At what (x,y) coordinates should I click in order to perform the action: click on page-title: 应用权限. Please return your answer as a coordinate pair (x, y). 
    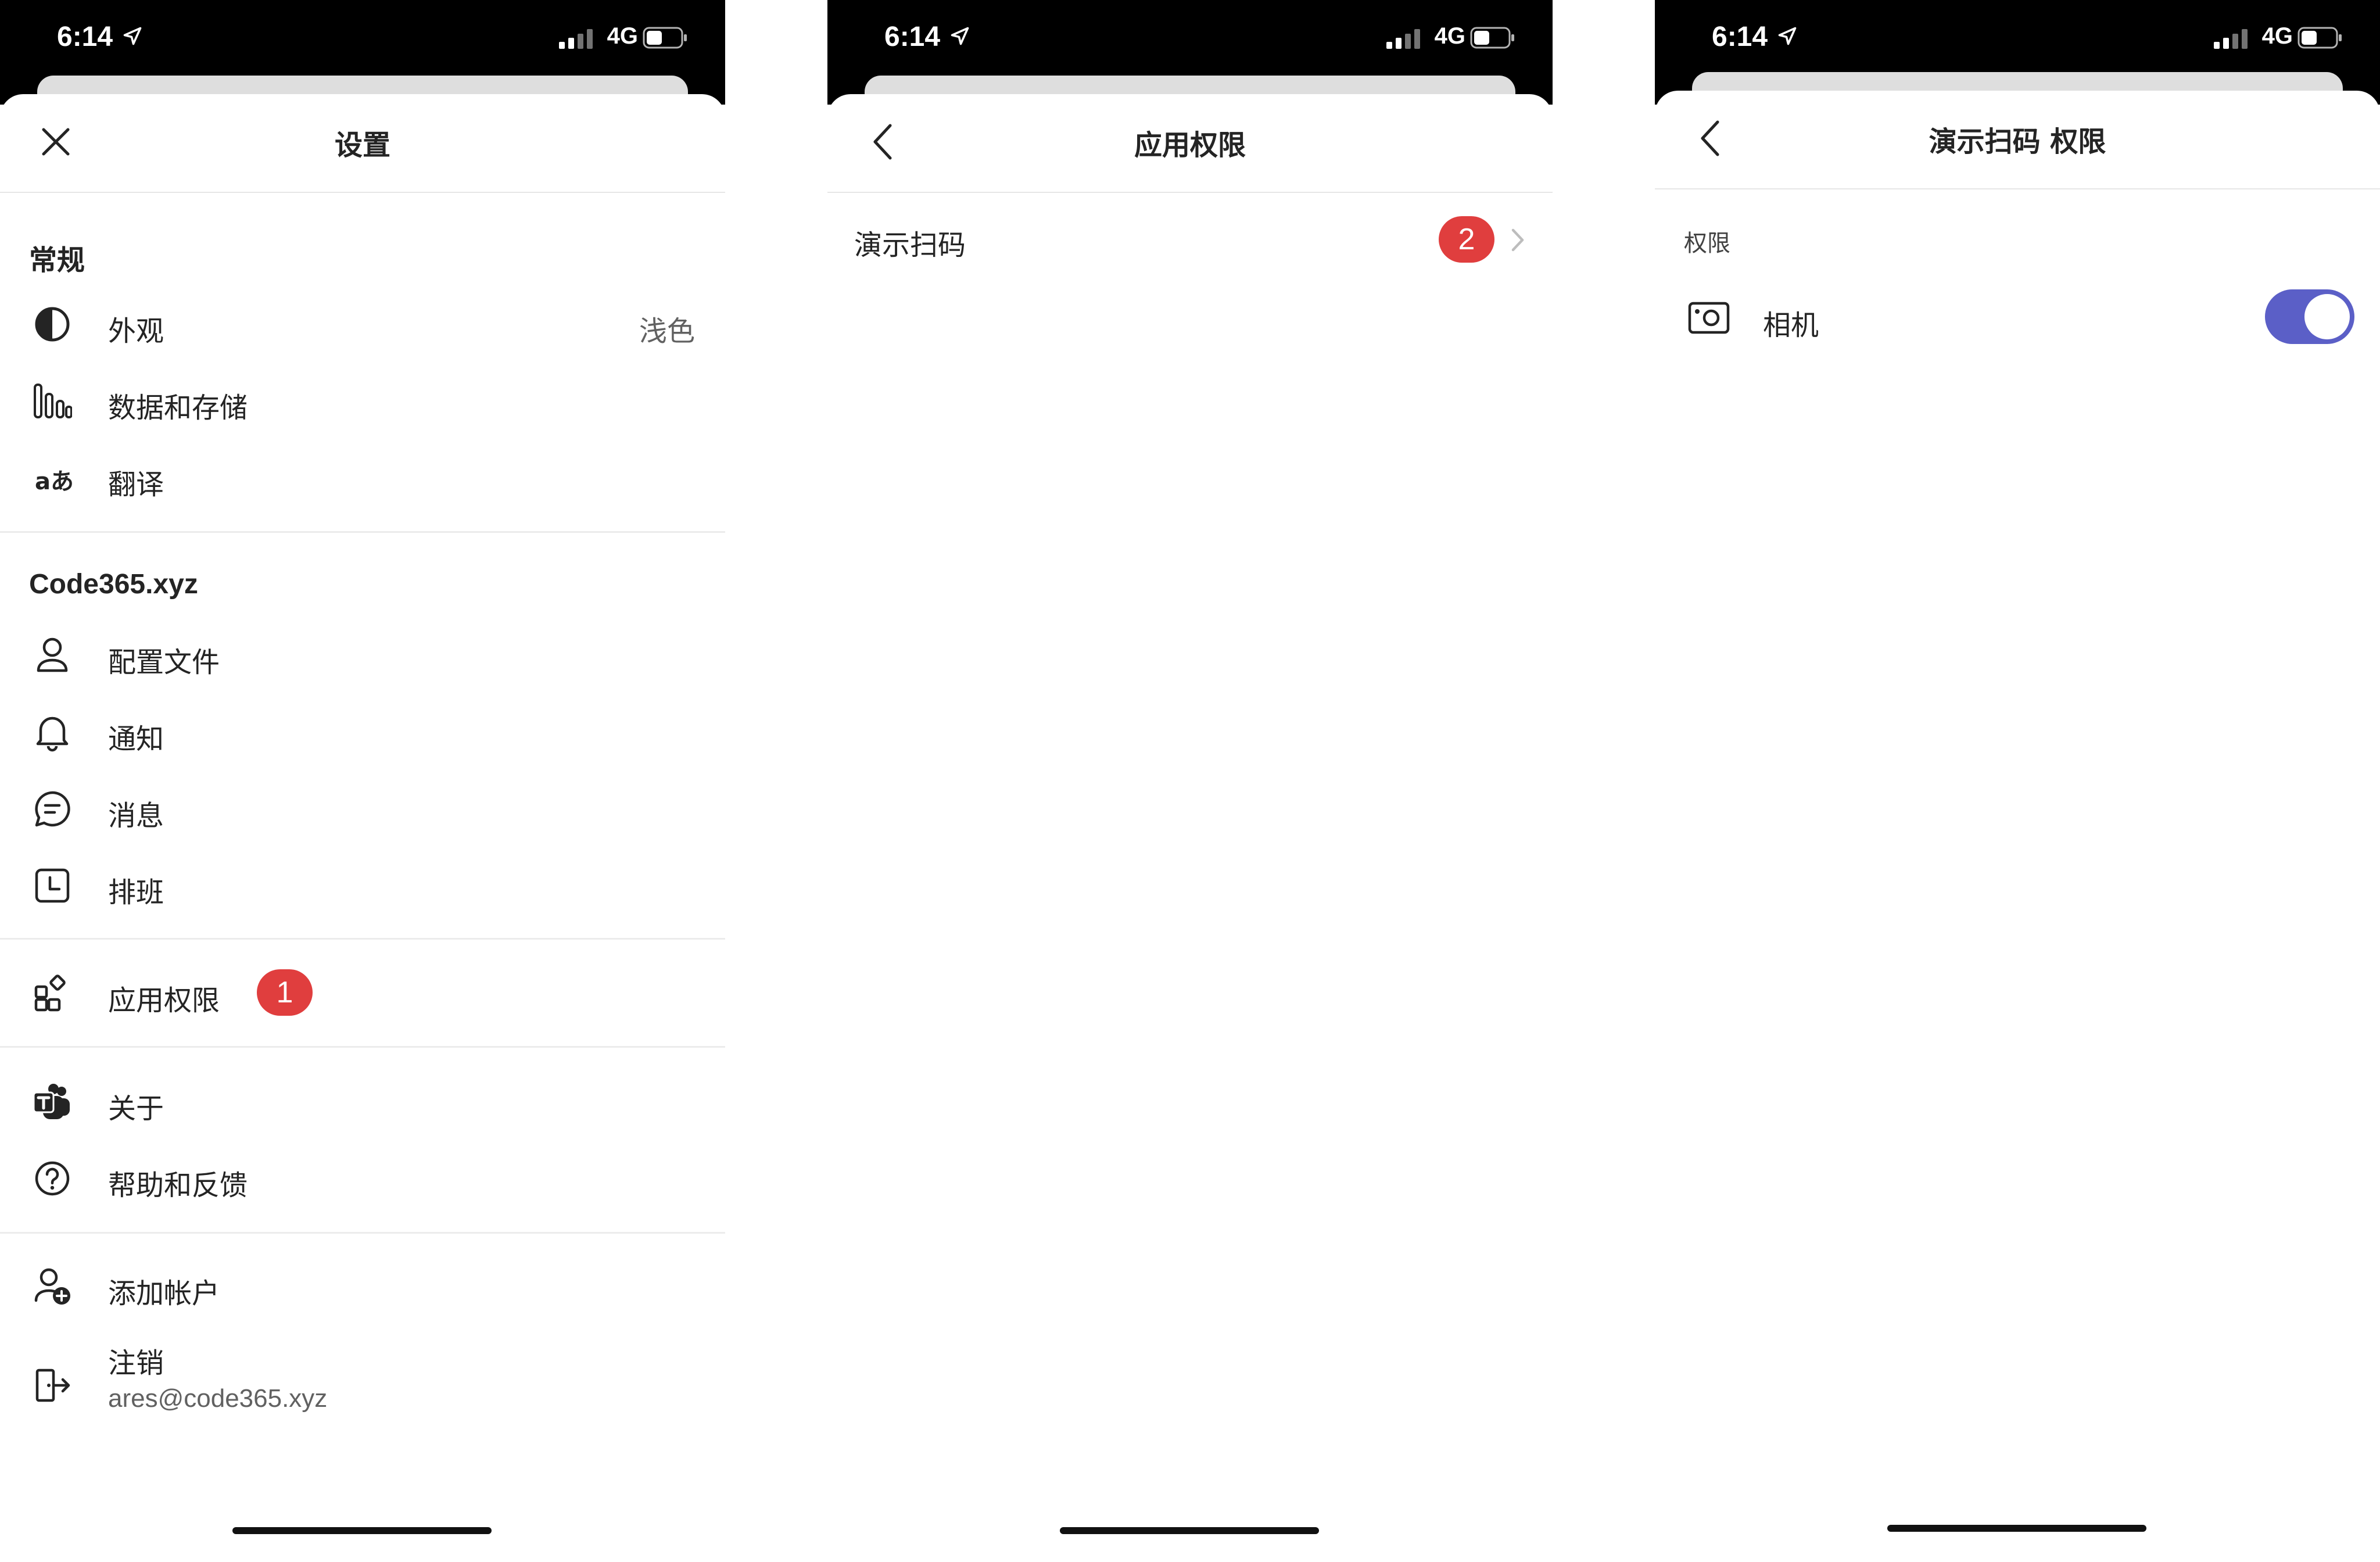
    Looking at the image, I should click on (1190, 145).